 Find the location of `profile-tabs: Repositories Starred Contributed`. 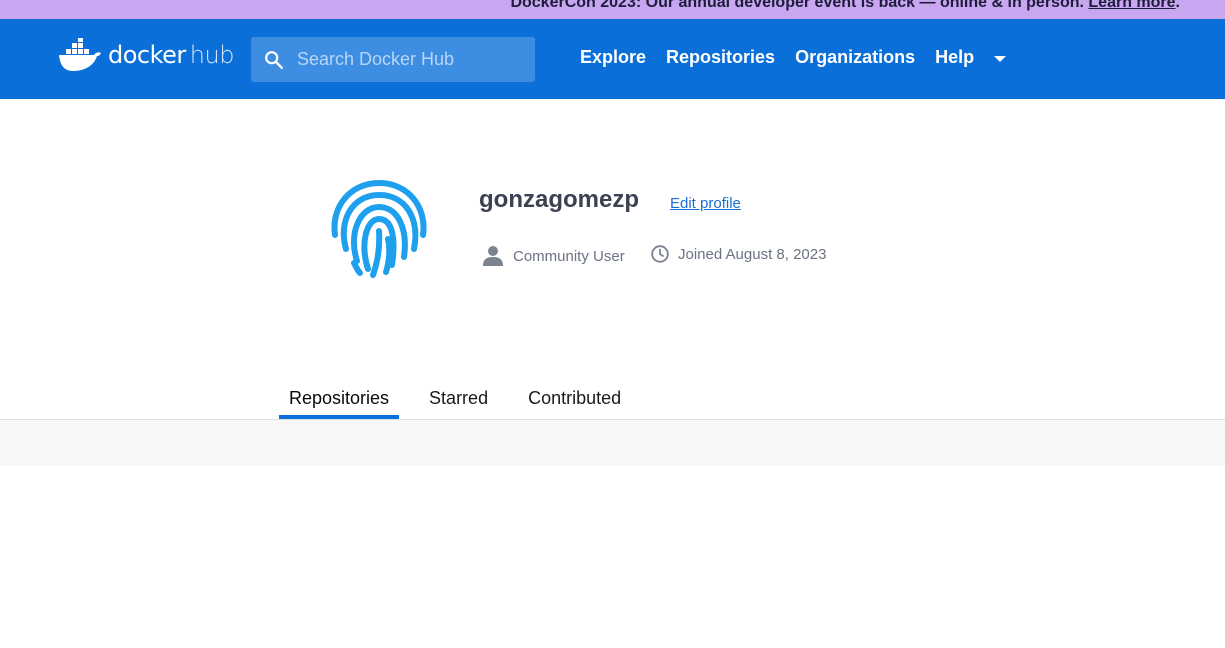

profile-tabs: Repositories Starred Contributed is located at coordinates (465, 398).